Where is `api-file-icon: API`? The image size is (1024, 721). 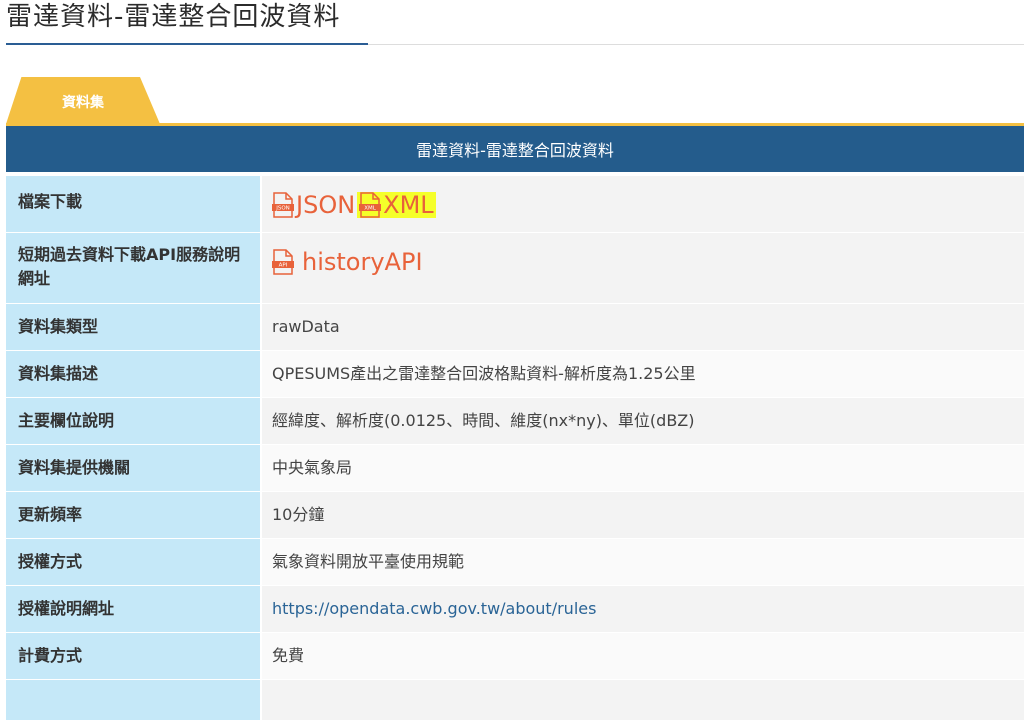
api-file-icon: API is located at coordinates (283, 262).